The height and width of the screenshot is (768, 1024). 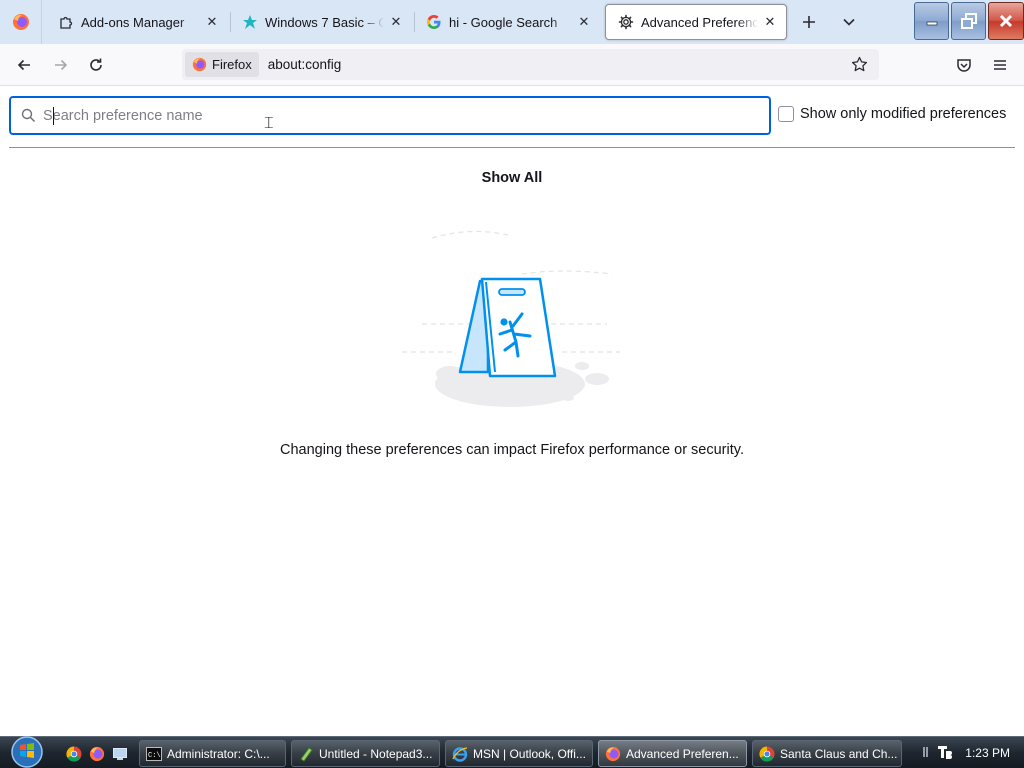 What do you see at coordinates (530, 64) in the screenshot?
I see `url-bar: Firefox about:config` at bounding box center [530, 64].